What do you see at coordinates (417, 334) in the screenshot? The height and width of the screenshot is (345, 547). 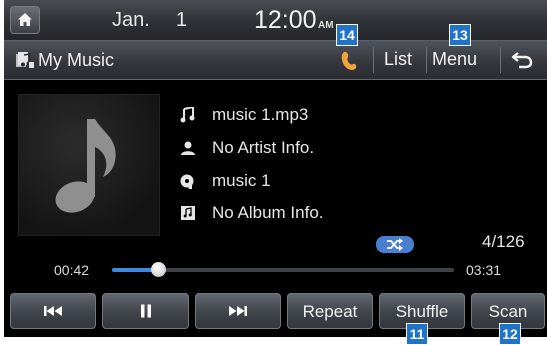 I see `callout-11: 11` at bounding box center [417, 334].